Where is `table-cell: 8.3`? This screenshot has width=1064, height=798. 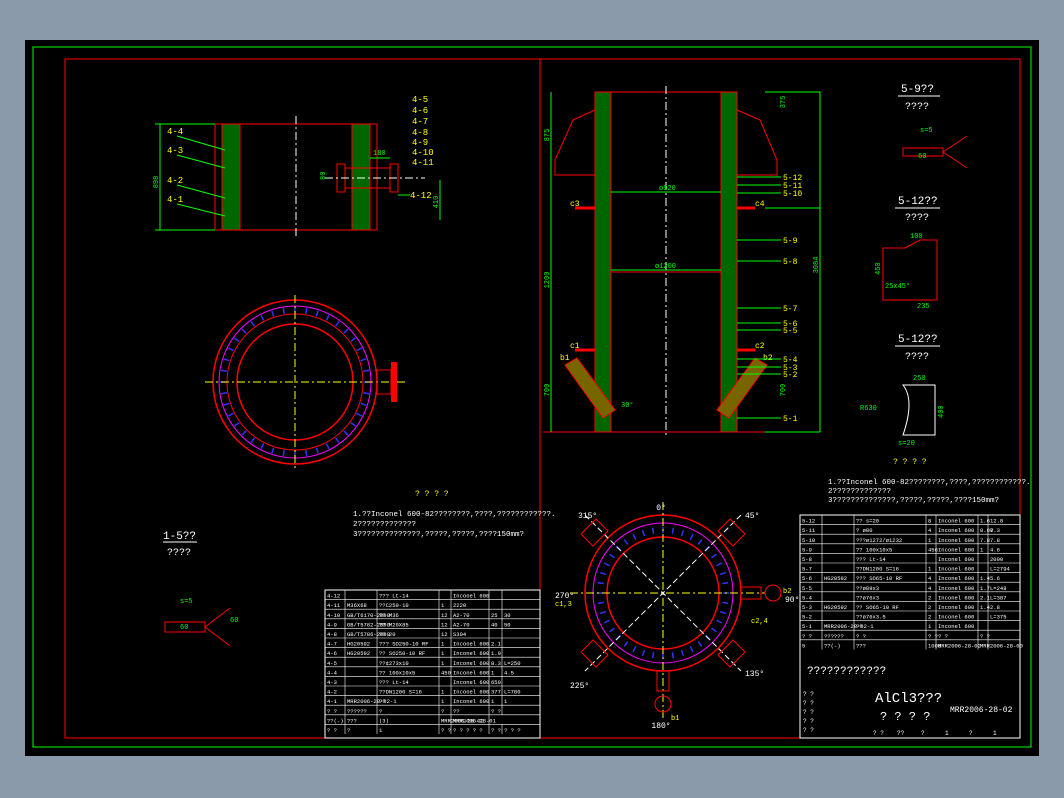
table-cell: 8.3 is located at coordinates (496, 663).